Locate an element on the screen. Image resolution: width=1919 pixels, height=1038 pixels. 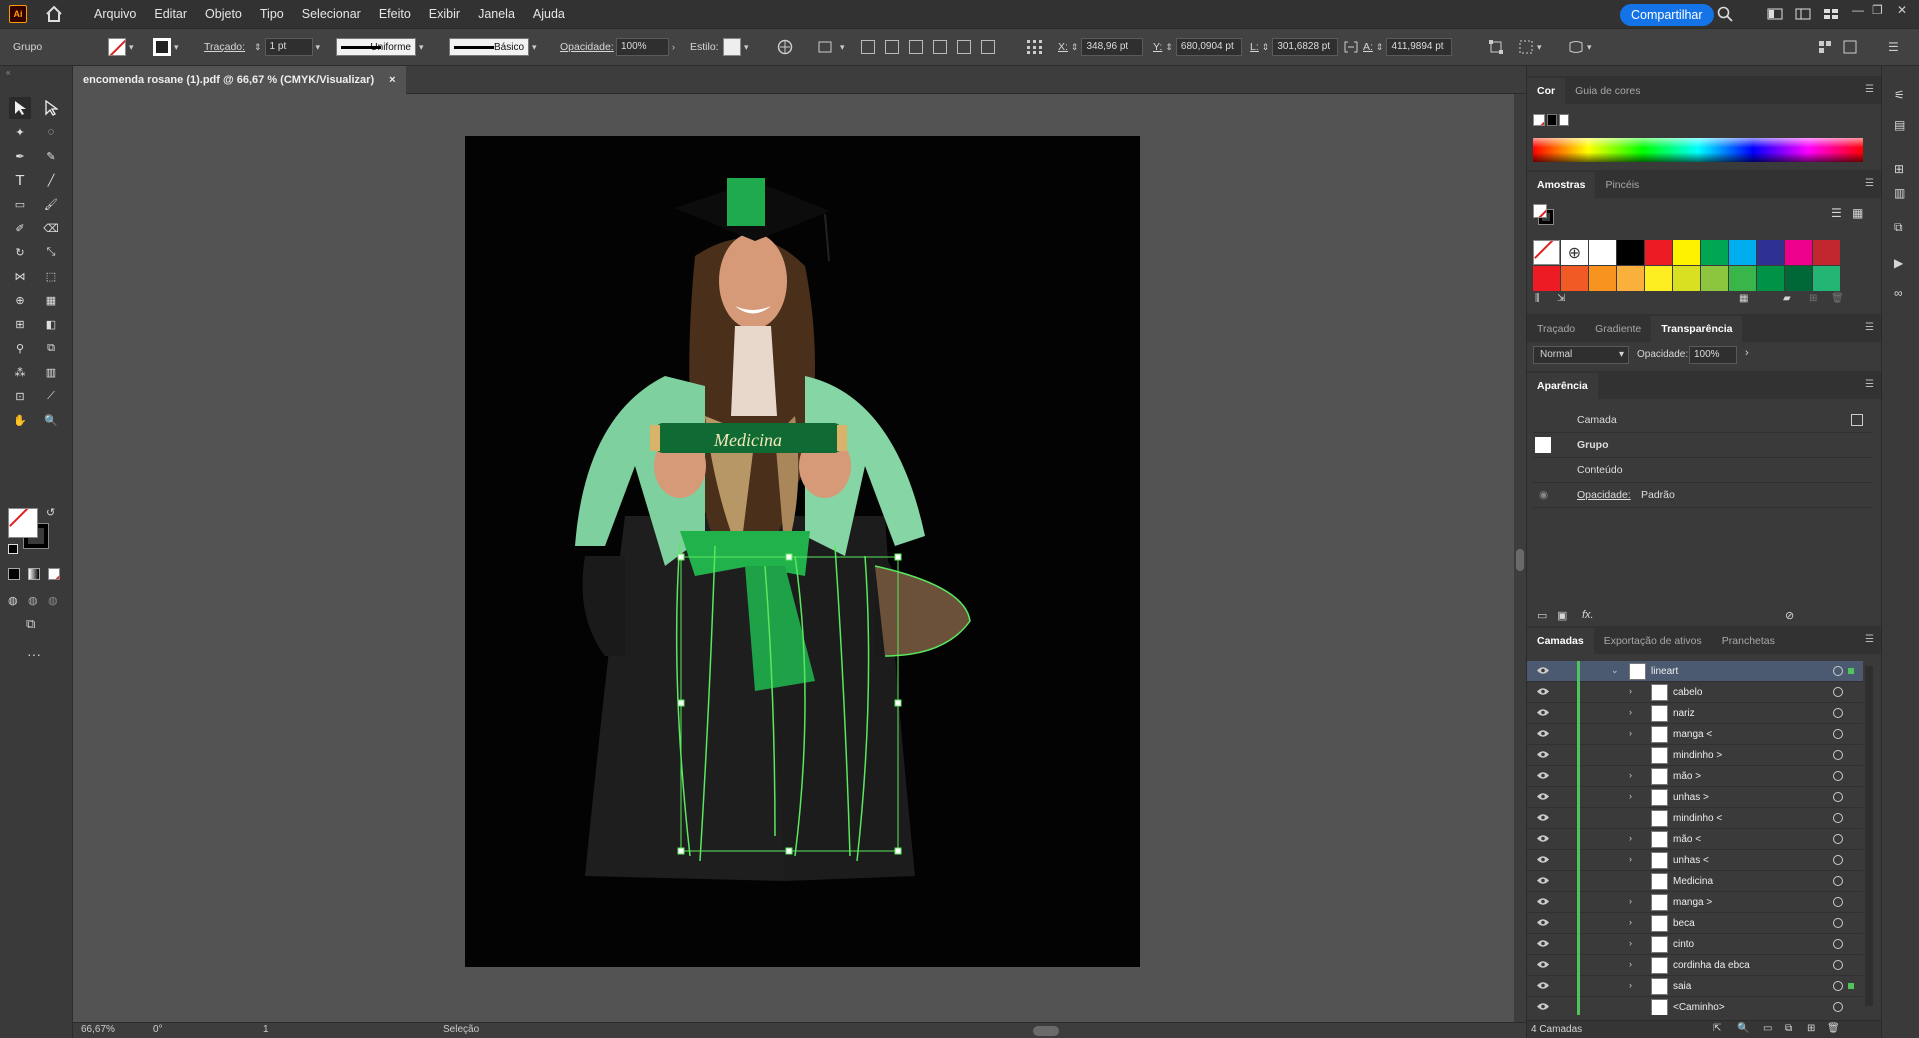
tab-artboards: Pranchetas is located at coordinates (1748, 641).